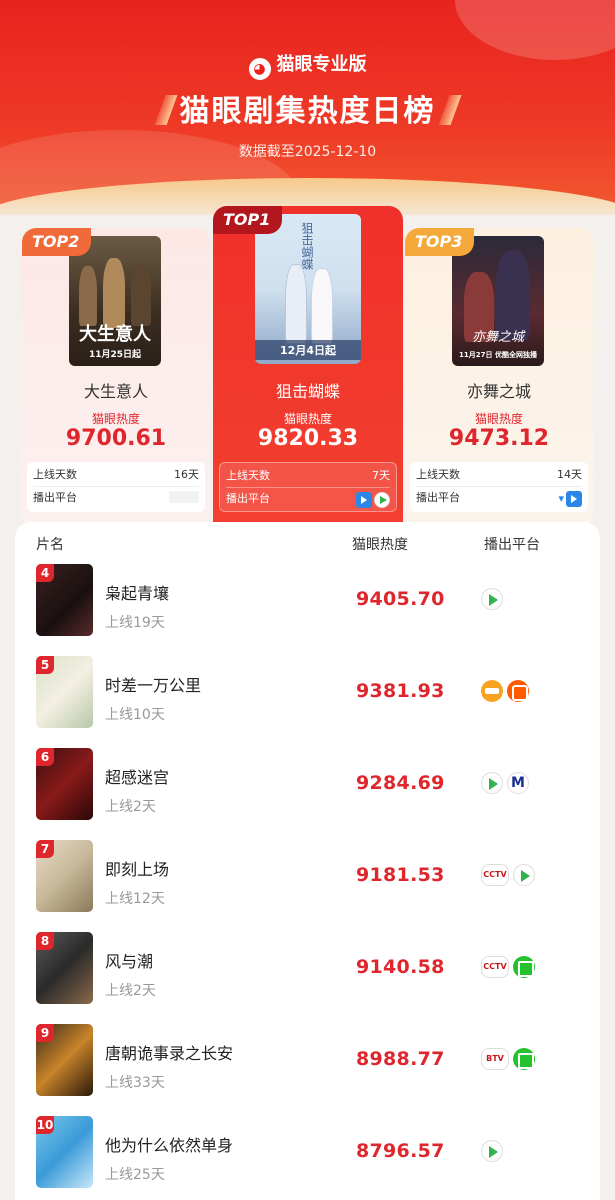  What do you see at coordinates (499, 487) in the screenshot?
I see `info-box: 上线天数 14天 播出平台 ▾` at bounding box center [499, 487].